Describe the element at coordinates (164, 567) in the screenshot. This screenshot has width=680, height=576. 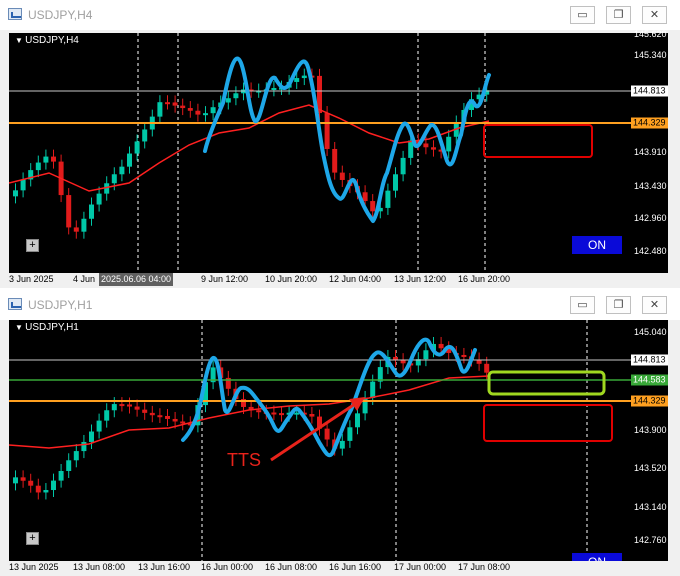
I see `time-tick: 13 Jun 16:00` at that location.